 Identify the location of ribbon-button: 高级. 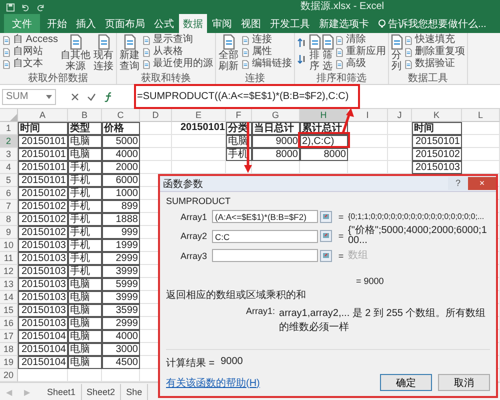
(360, 64).